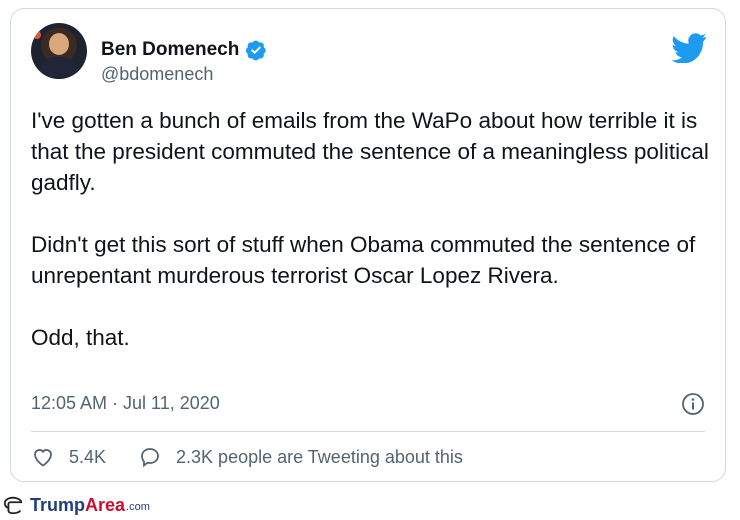  What do you see at coordinates (368, 431) in the screenshot?
I see `divider` at bounding box center [368, 431].